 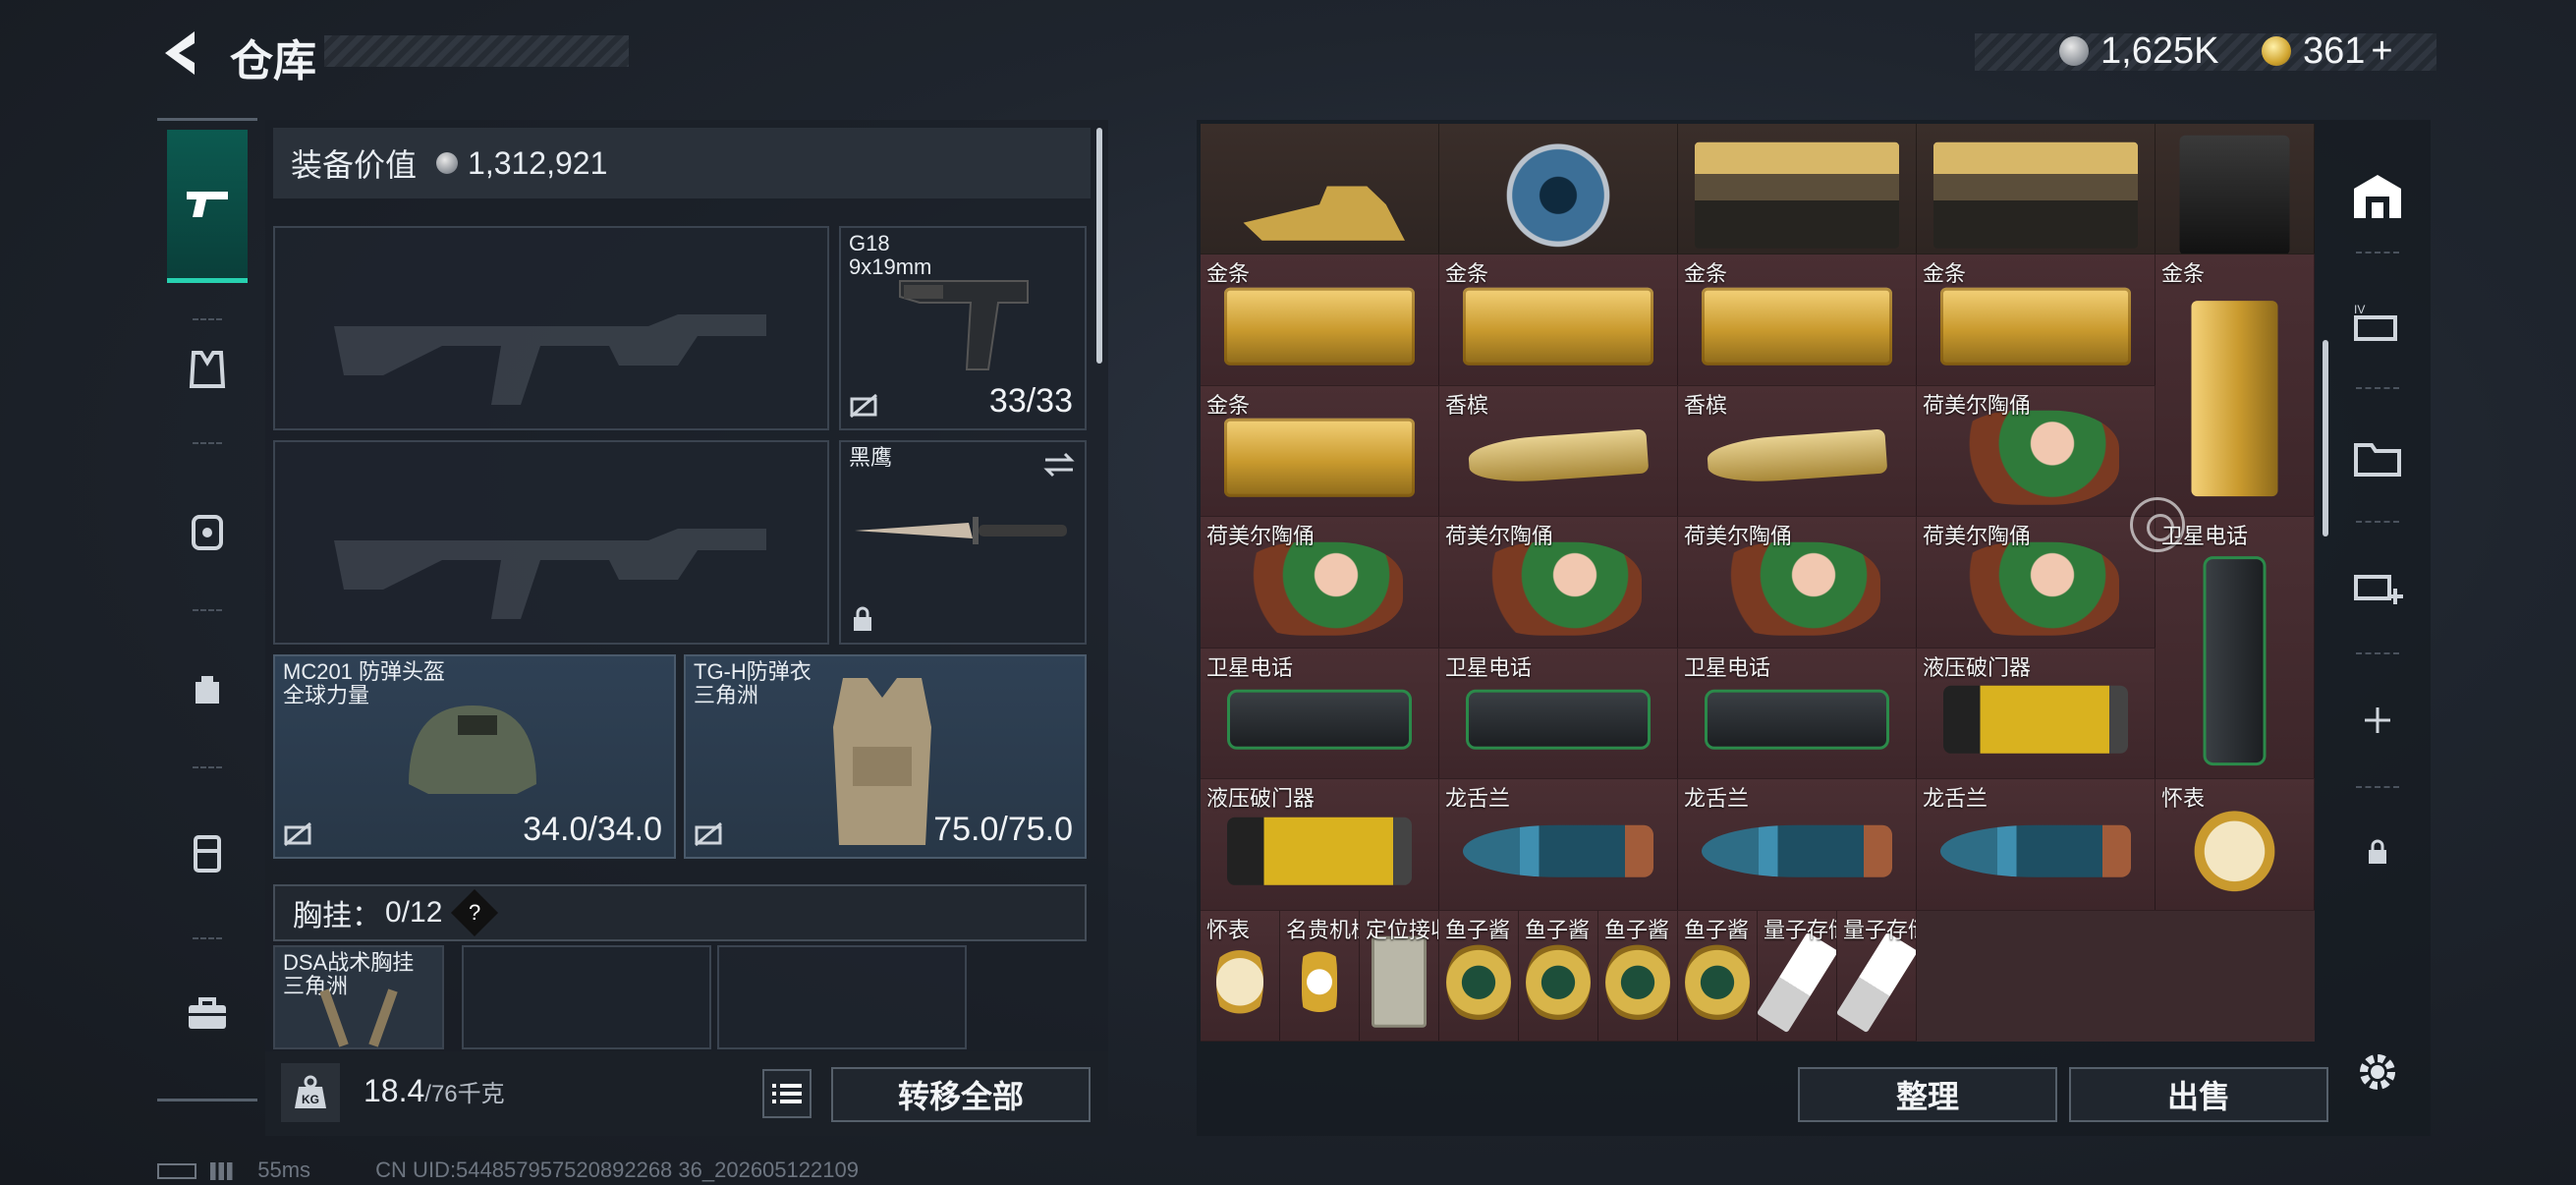 I want to click on sell-button: 出售, so click(x=2198, y=1095).